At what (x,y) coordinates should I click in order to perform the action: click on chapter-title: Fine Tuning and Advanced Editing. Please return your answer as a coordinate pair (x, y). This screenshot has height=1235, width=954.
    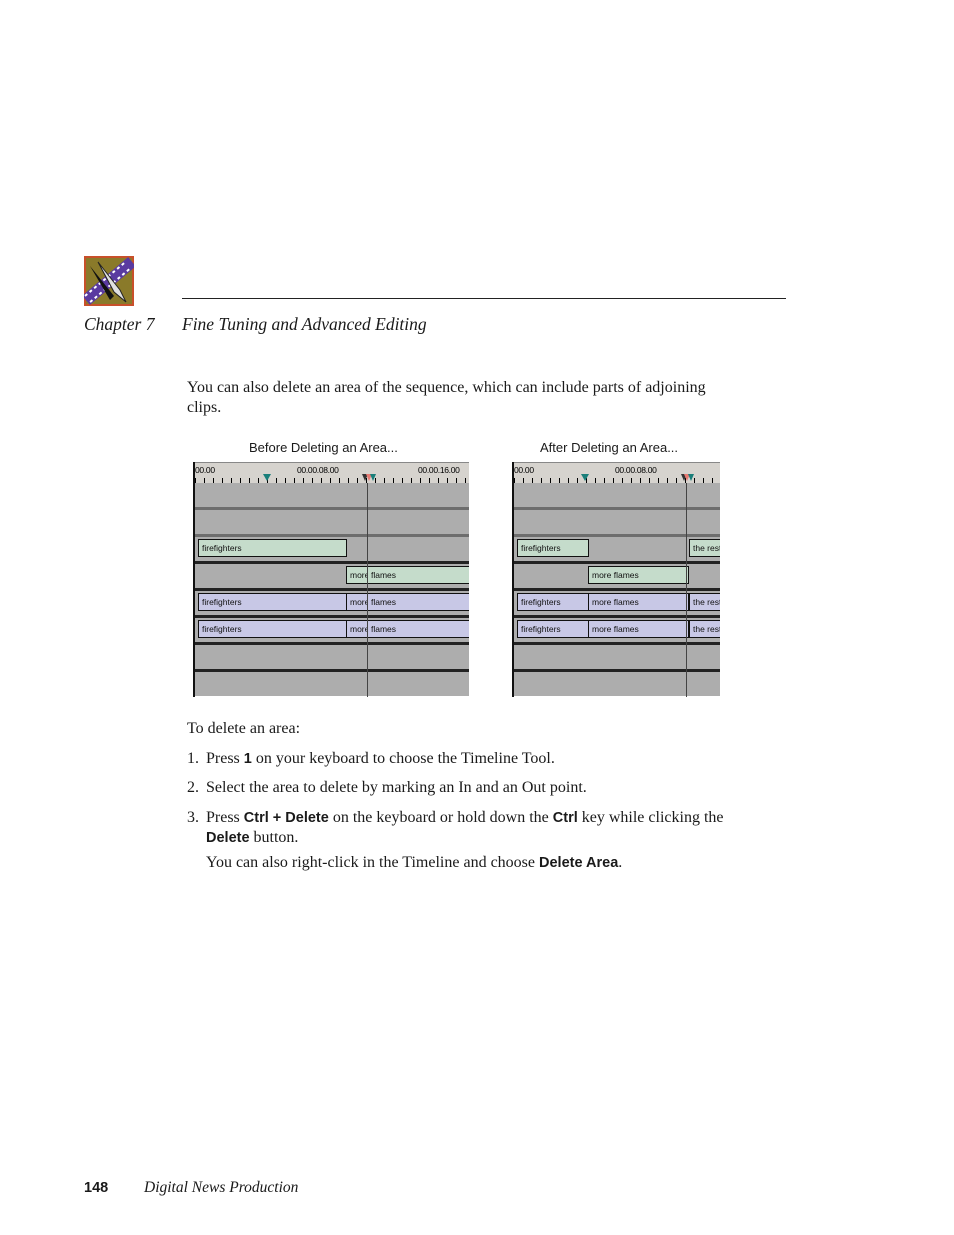
    Looking at the image, I should click on (304, 324).